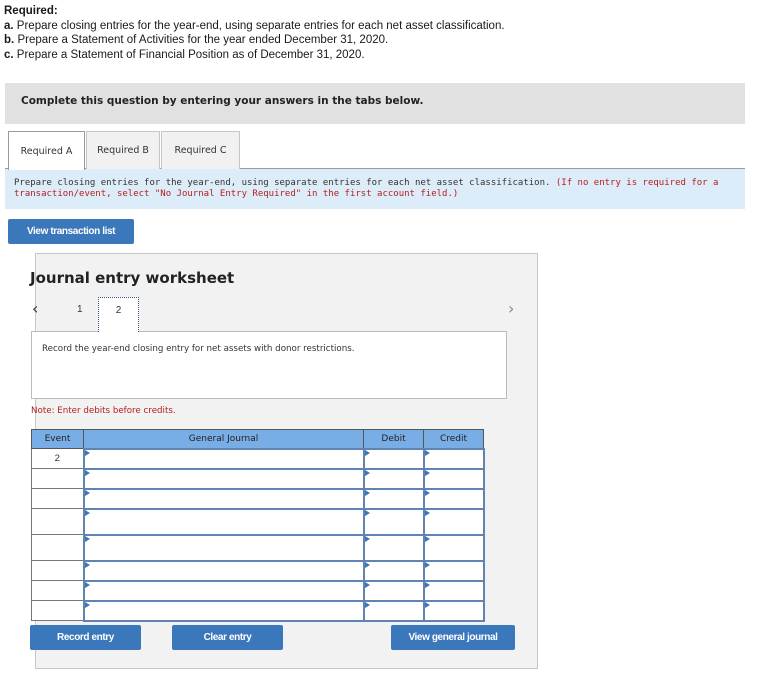 The width and height of the screenshot is (780, 693). Describe the element at coordinates (103, 411) in the screenshot. I see `debits-note: Note: Enter debits before credits.` at that location.